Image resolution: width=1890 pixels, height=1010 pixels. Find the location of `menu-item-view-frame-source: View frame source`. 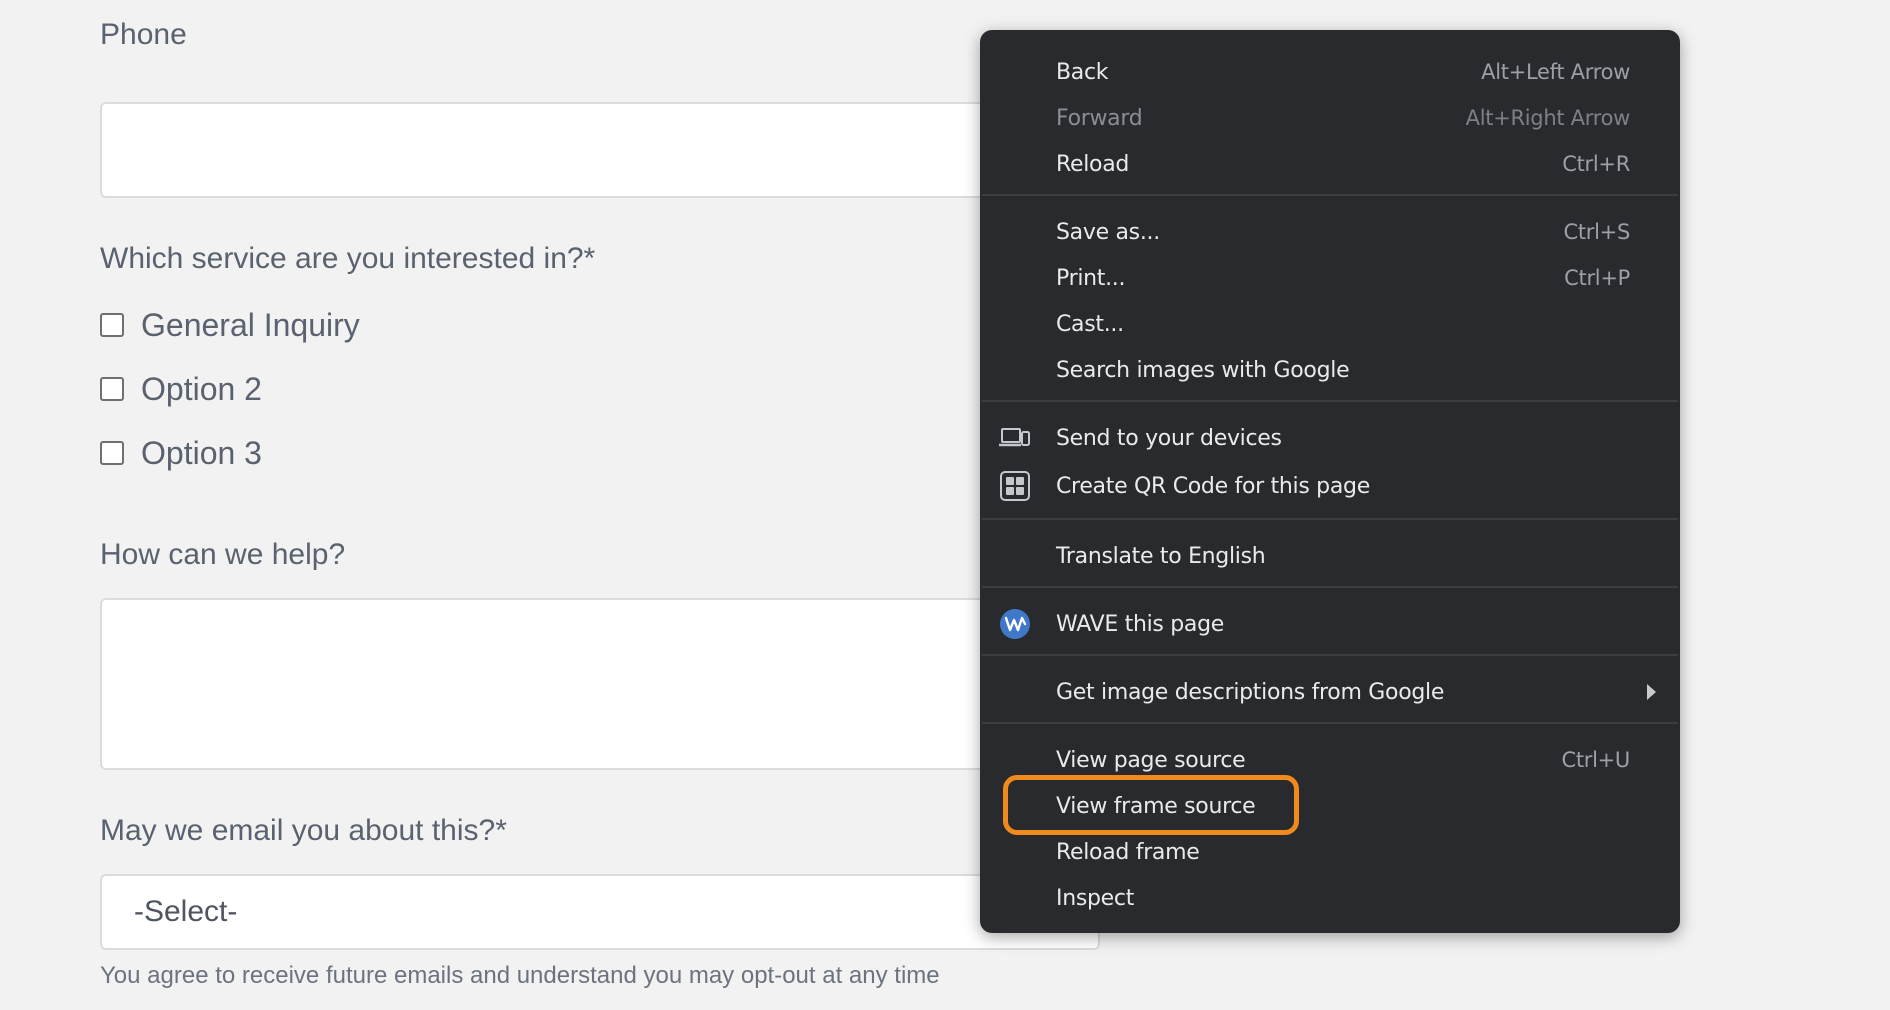

menu-item-view-frame-source: View frame source is located at coordinates (1330, 806).